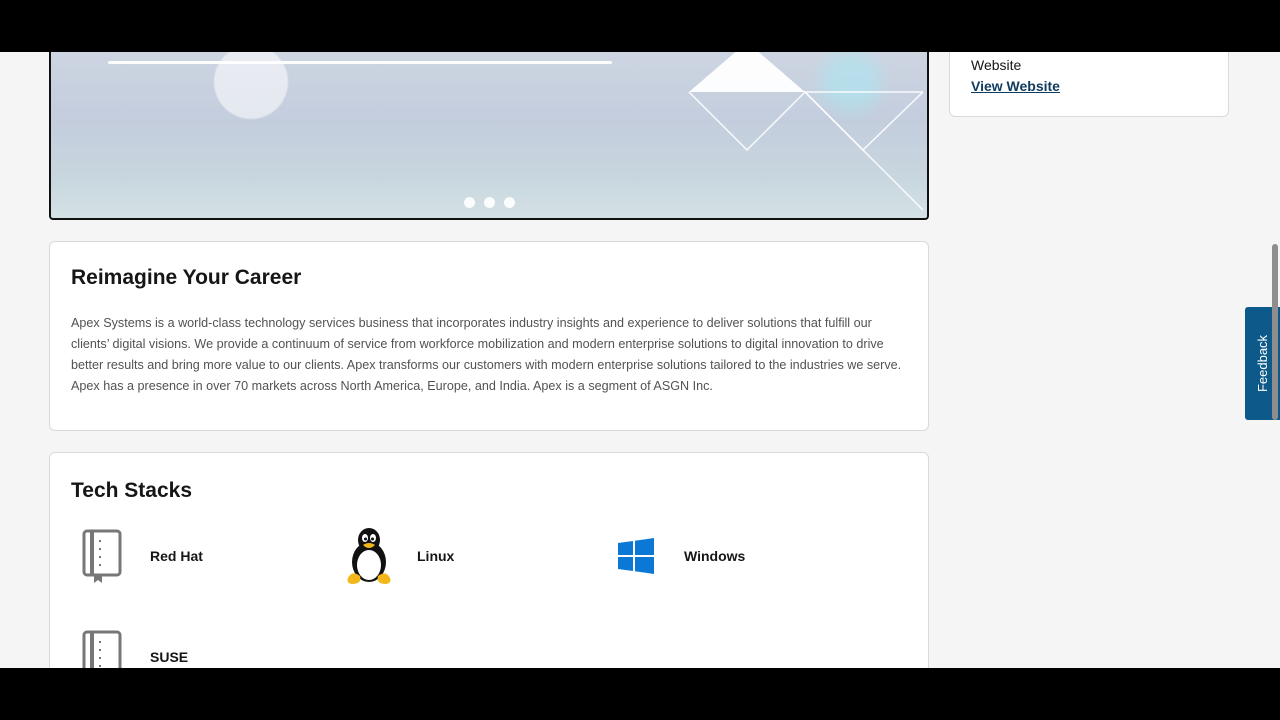 This screenshot has height=720, width=1280. Describe the element at coordinates (806, 131) in the screenshot. I see `geometric-pattern-graphic` at that location.